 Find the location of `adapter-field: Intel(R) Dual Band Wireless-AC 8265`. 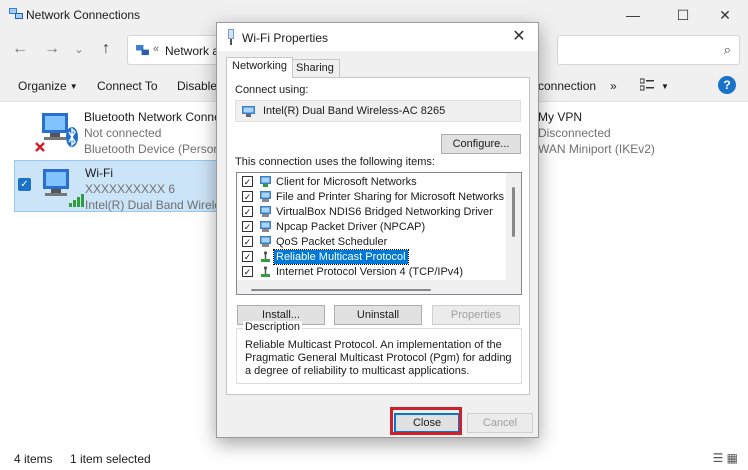

adapter-field: Intel(R) Dual Band Wireless-AC 8265 is located at coordinates (378, 111).